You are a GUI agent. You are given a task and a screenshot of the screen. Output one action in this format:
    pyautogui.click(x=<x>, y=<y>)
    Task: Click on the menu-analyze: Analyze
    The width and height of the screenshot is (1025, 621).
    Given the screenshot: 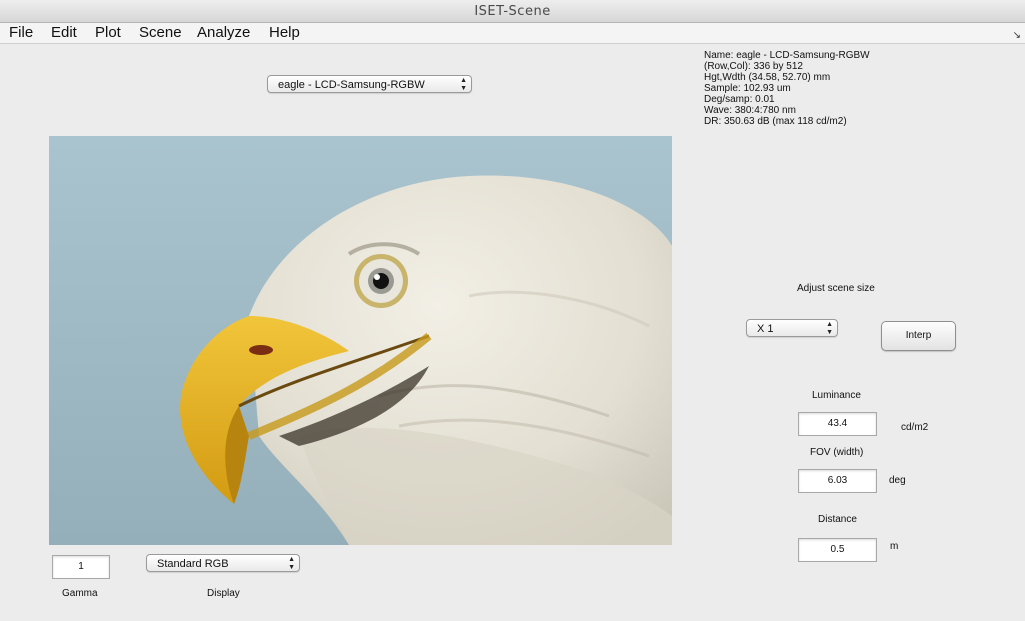 What is the action you would take?
    pyautogui.click(x=223, y=33)
    